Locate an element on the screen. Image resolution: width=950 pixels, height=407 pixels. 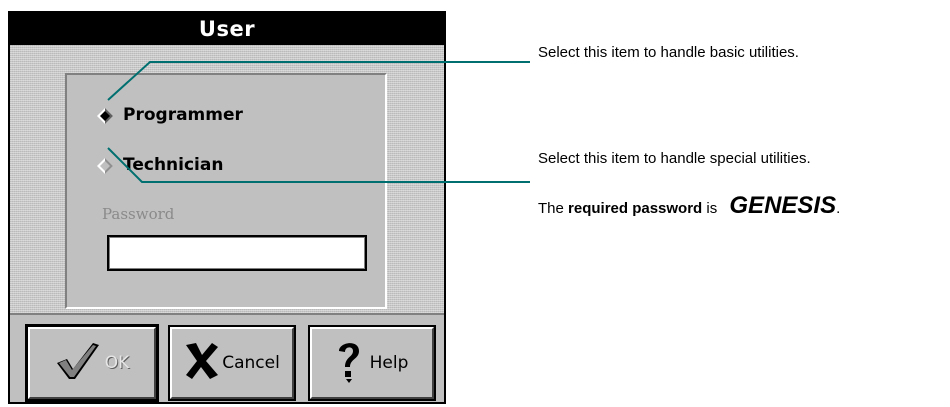
password-callout-suffix: . is located at coordinates (838, 208).